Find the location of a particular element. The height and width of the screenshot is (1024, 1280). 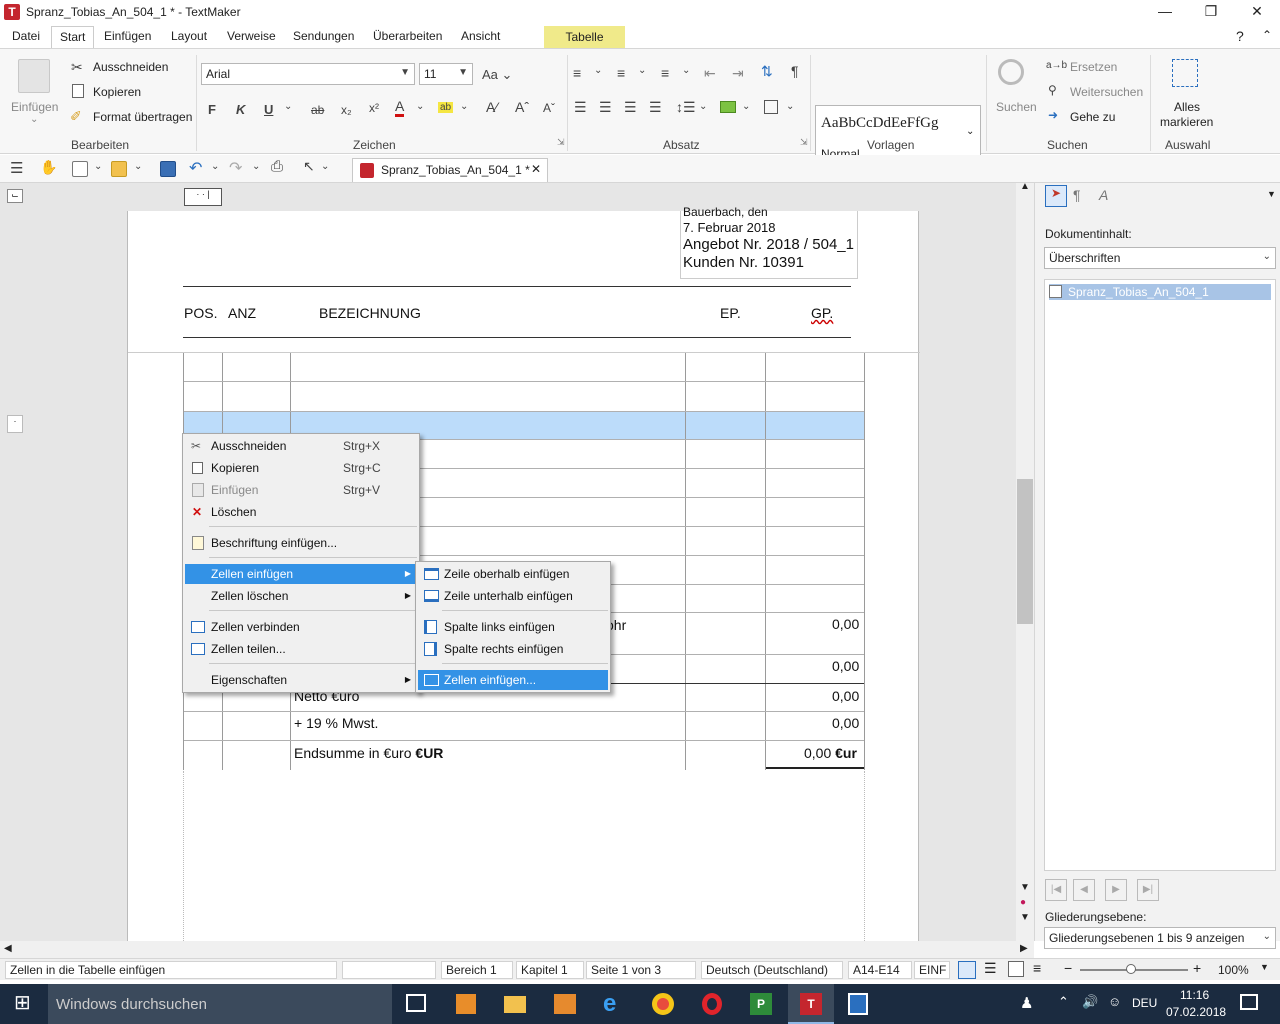

ctx-delete: ✕ Löschen is located at coordinates (301, 512).